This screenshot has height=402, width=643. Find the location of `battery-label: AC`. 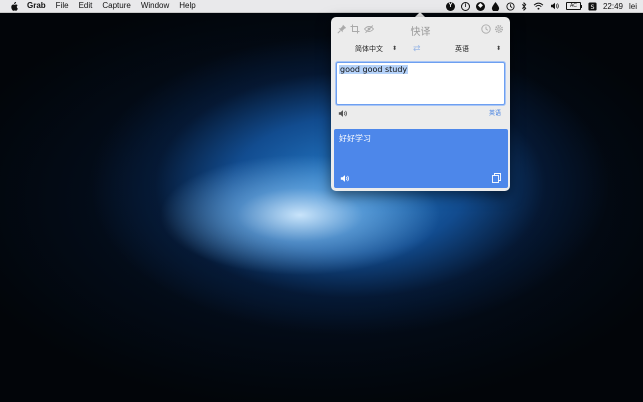

battery-label: AC is located at coordinates (573, 6).